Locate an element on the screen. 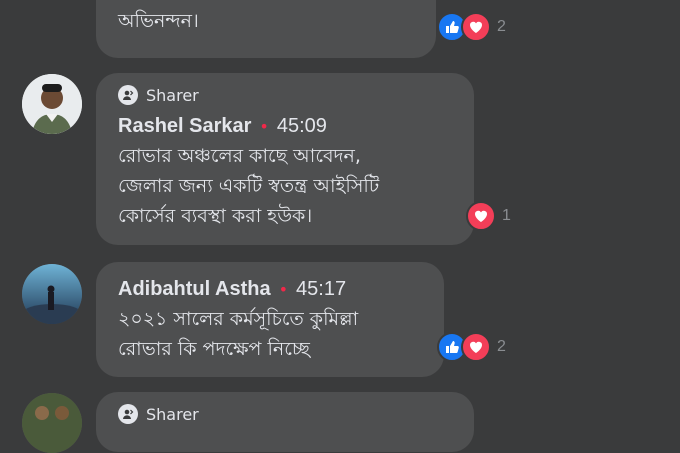  comment-time: 45:09 is located at coordinates (302, 126).